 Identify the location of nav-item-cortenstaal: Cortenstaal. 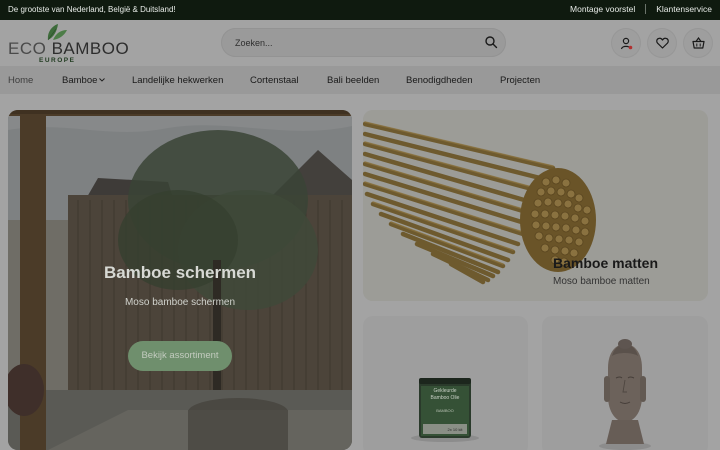
(274, 80).